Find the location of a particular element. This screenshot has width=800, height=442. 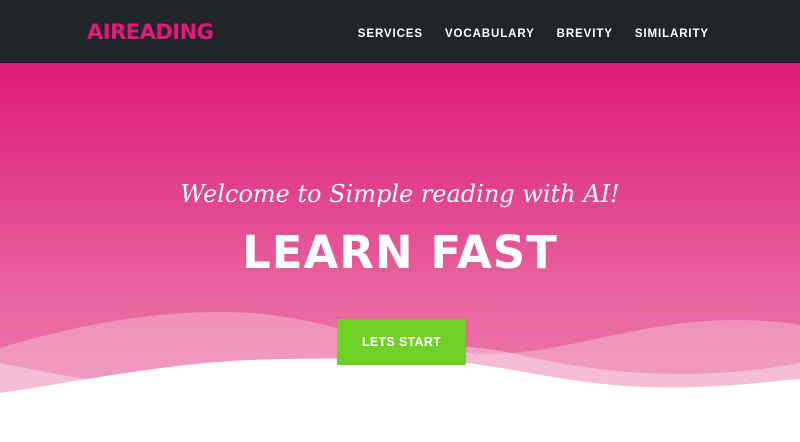

lets-start-button: LETS START is located at coordinates (401, 342).